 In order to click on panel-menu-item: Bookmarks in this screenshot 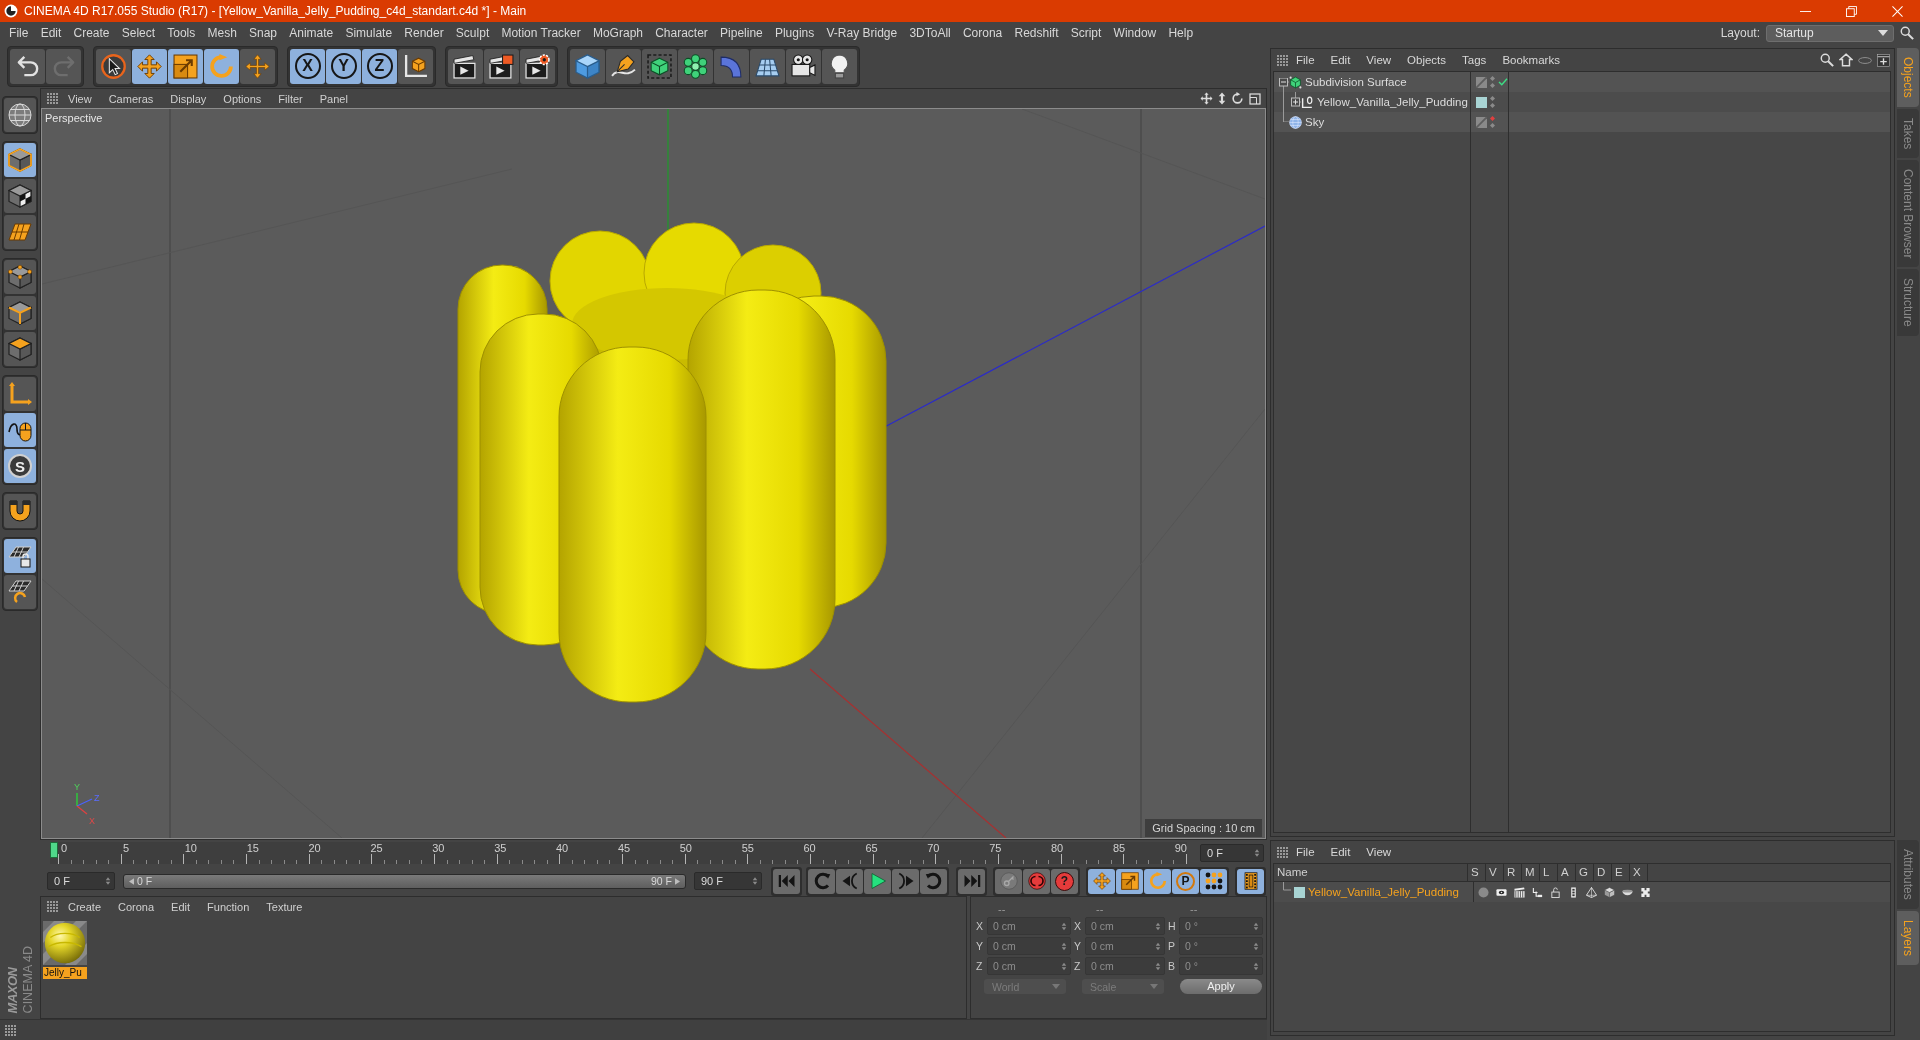, I will do `click(1531, 60)`.